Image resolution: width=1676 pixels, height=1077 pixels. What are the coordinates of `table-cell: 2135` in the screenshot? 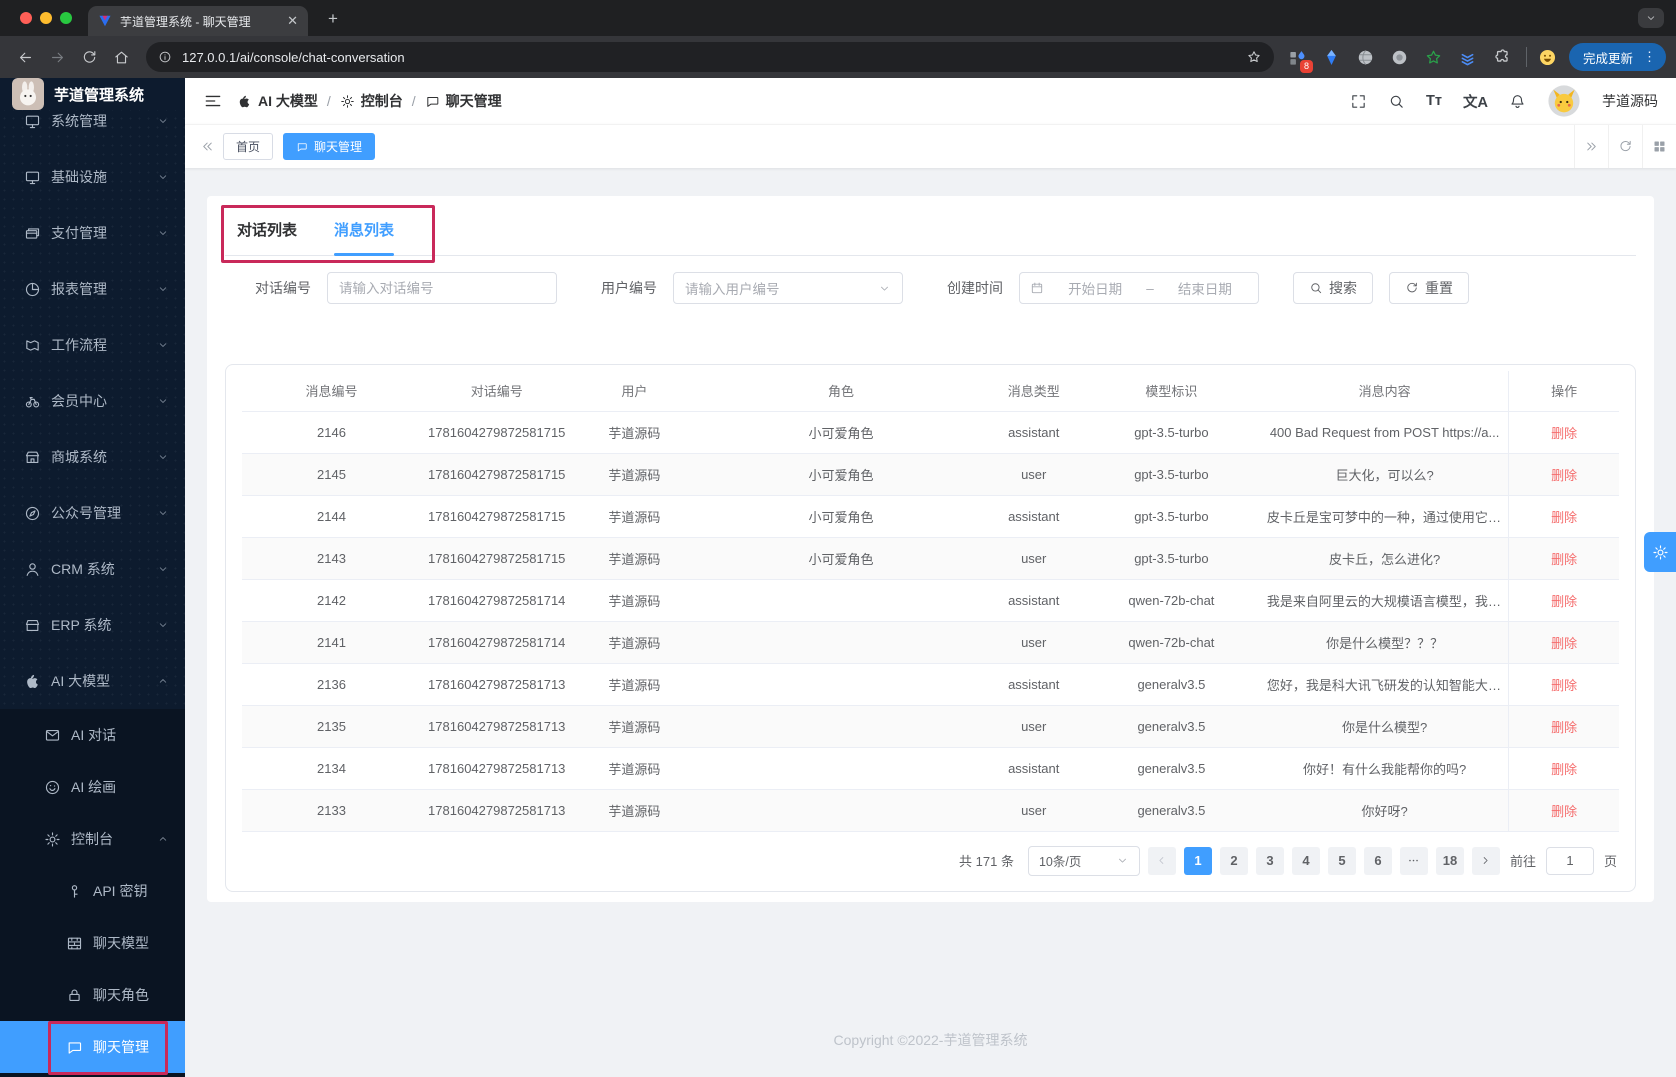 It's located at (331, 726).